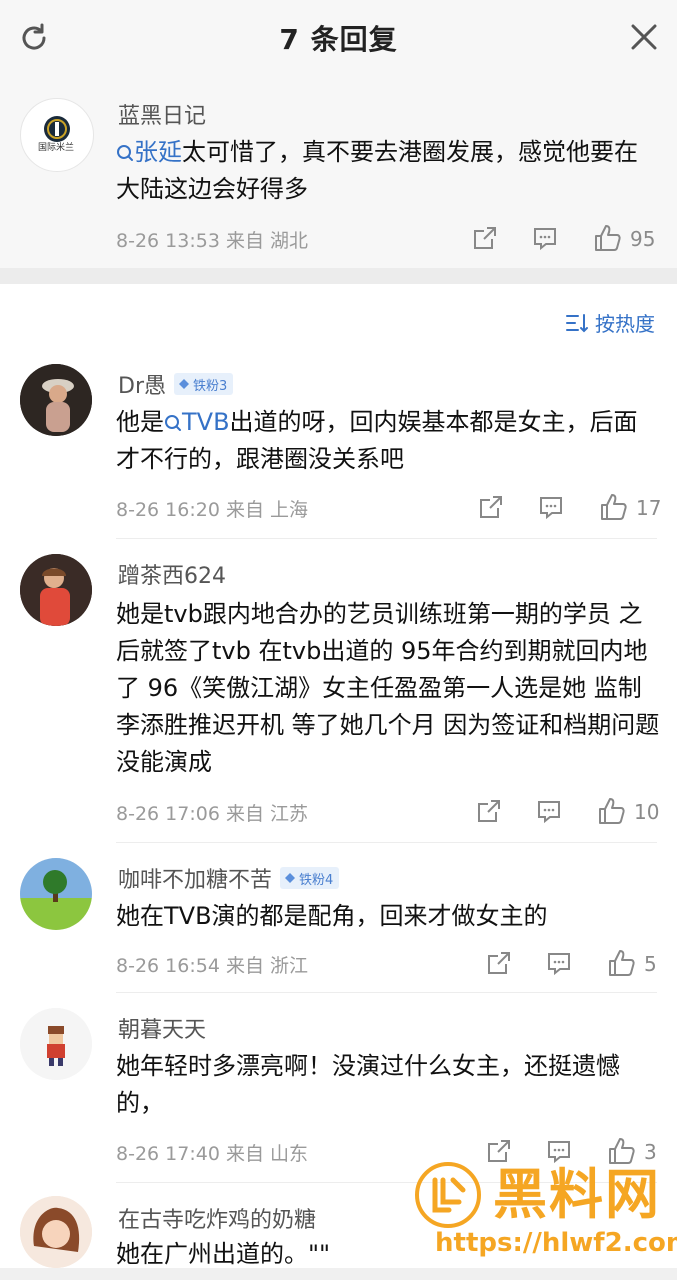  Describe the element at coordinates (577, 1194) in the screenshot. I see `watermark-text: 黑料网` at that location.